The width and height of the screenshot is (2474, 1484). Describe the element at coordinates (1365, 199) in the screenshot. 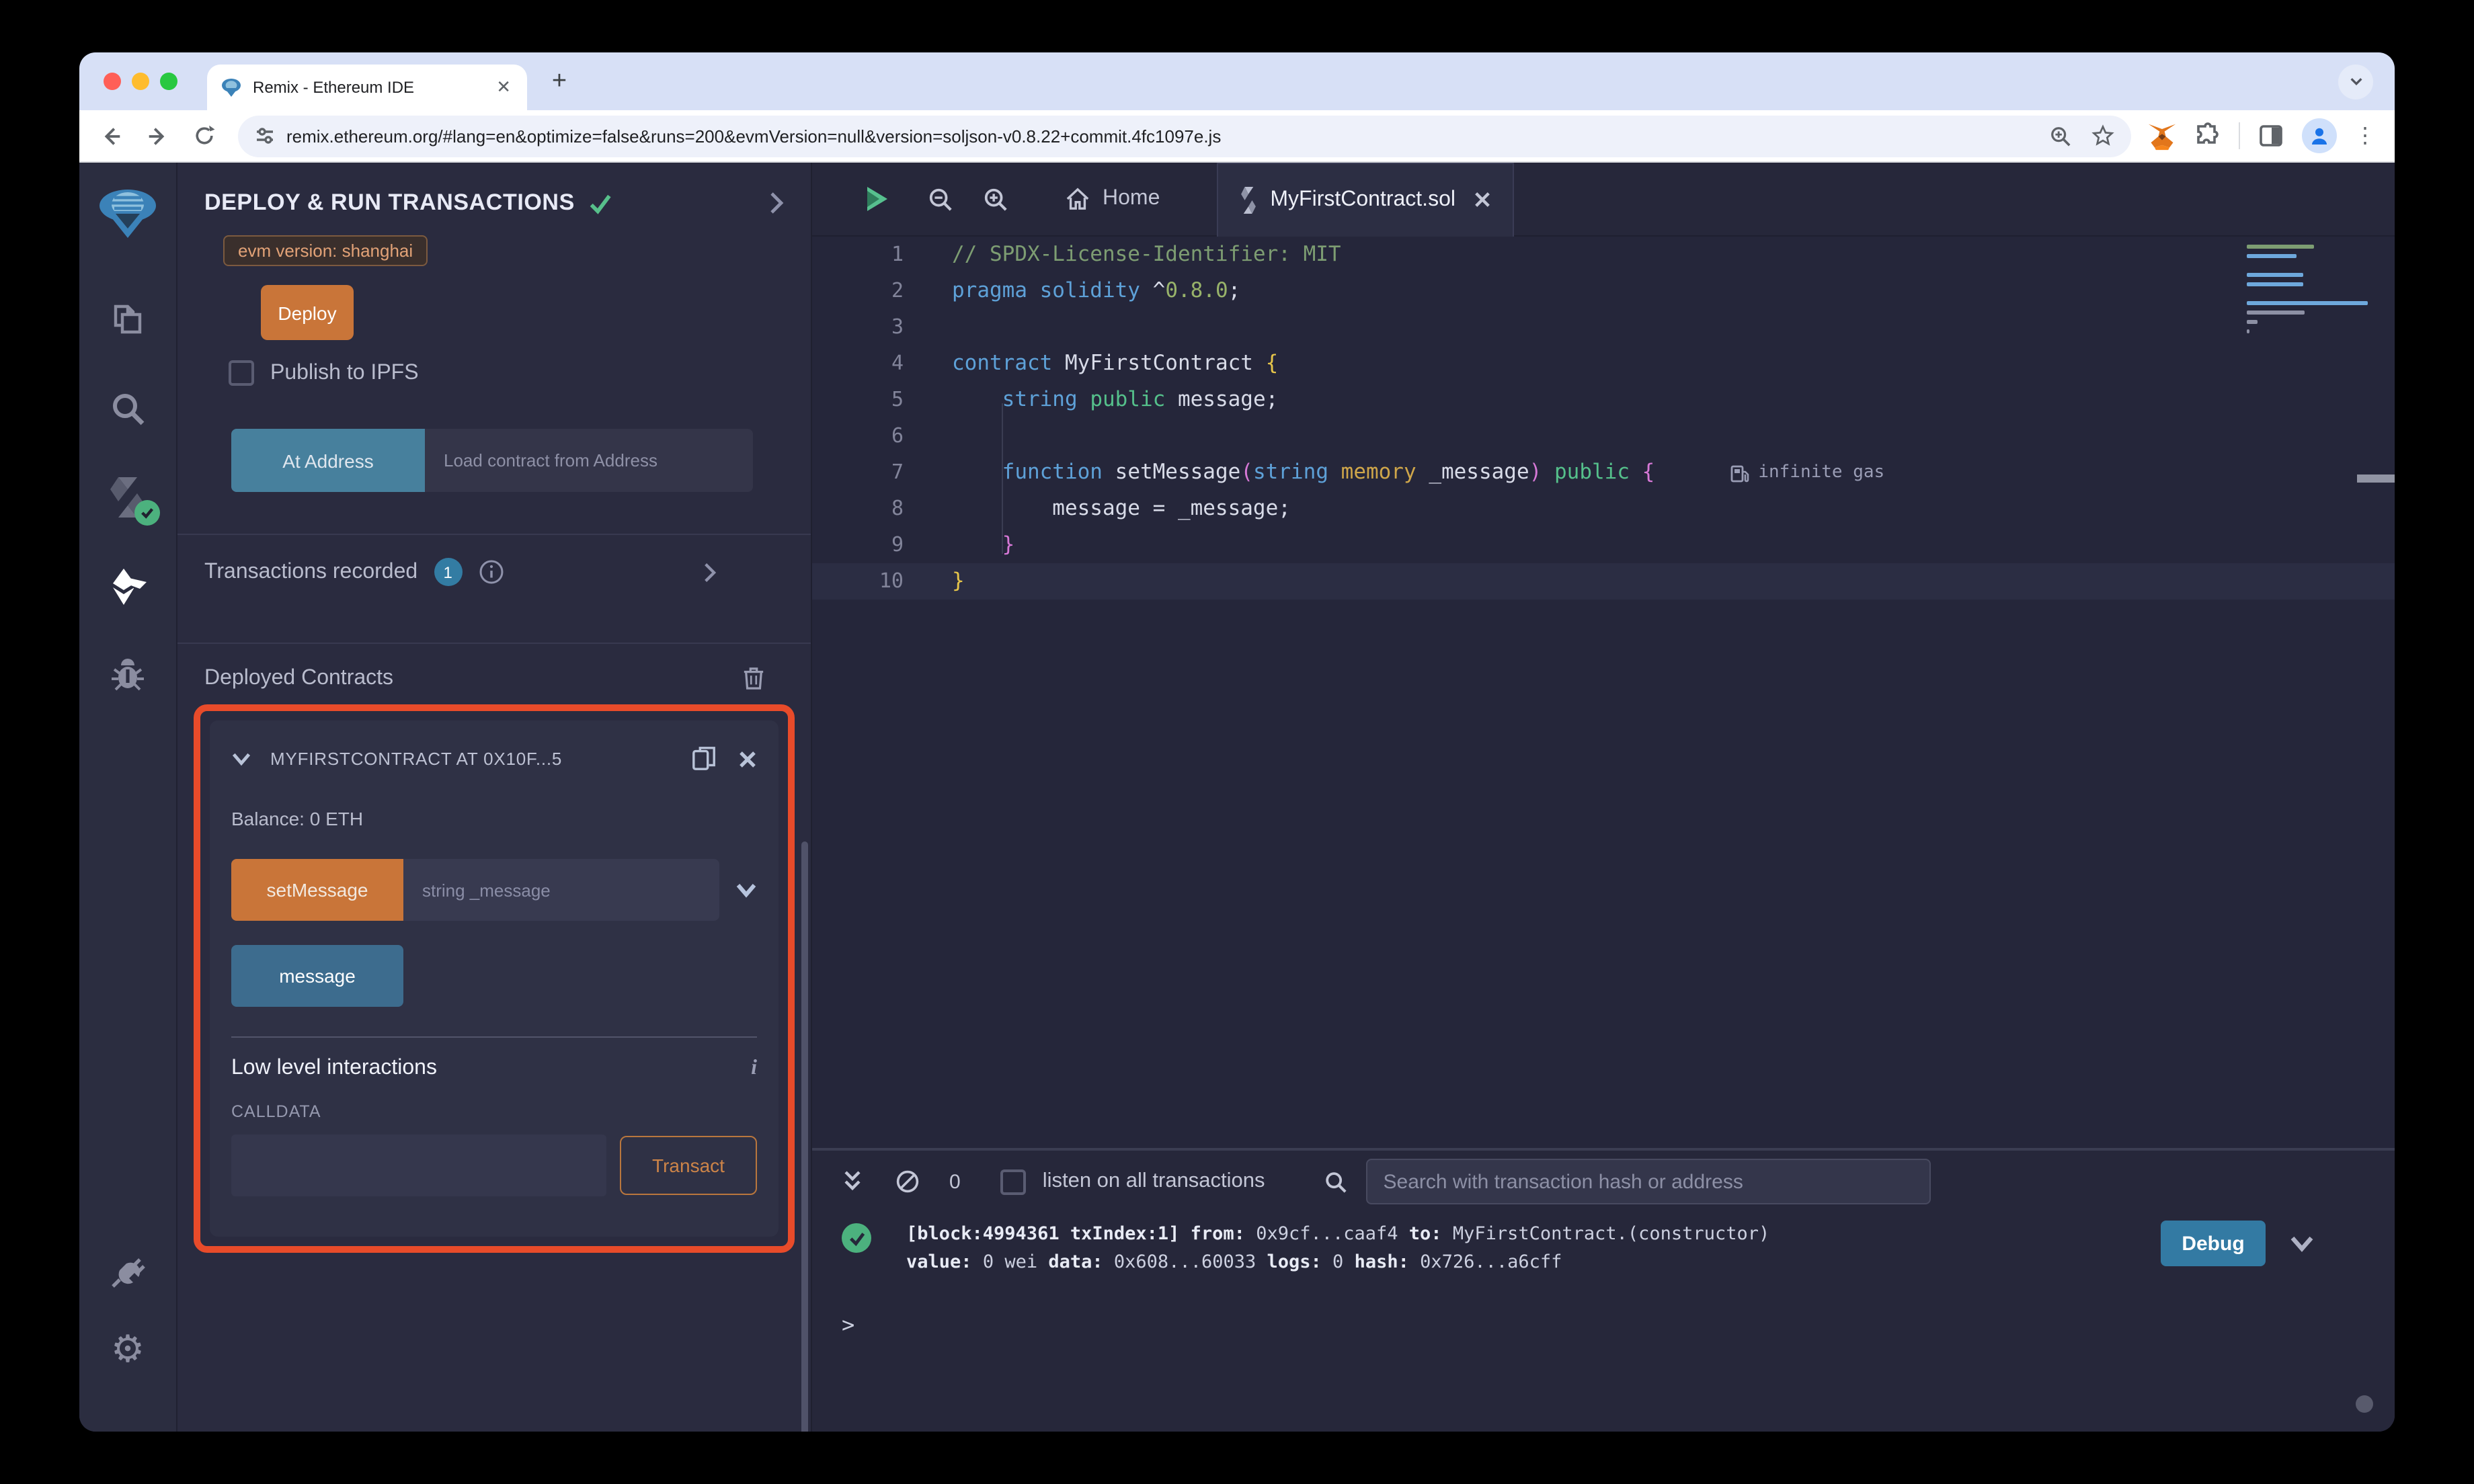

I see `tab-myfirstcontract: MyFirstContract.sol` at that location.